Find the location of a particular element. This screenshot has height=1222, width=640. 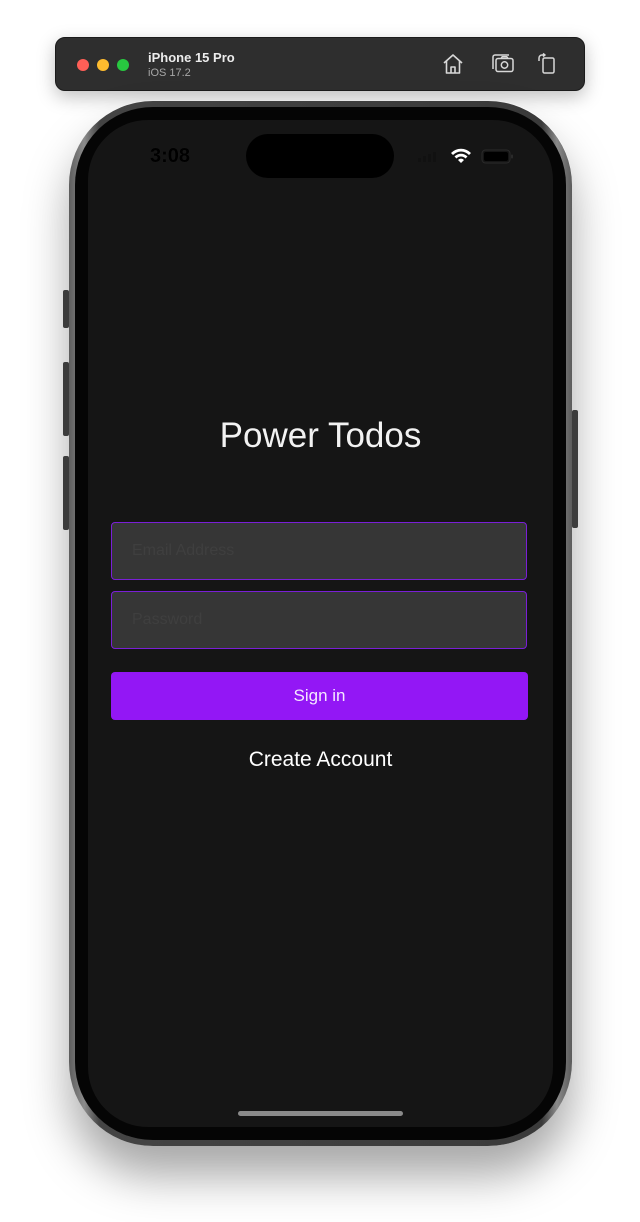

os-version: iOS 17.2 is located at coordinates (169, 73).